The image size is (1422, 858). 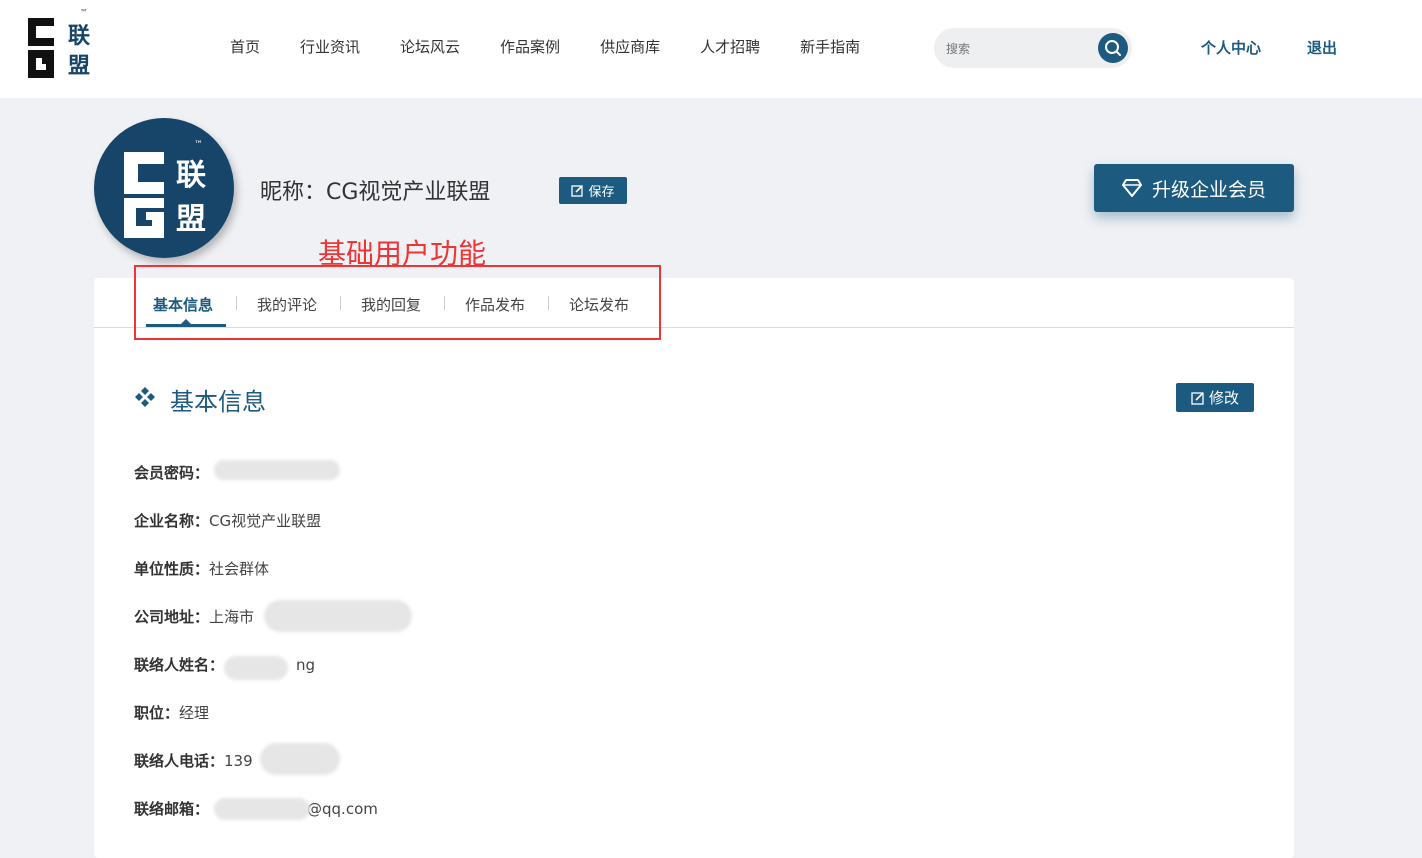 I want to click on info-value: 经理, so click(x=194, y=713).